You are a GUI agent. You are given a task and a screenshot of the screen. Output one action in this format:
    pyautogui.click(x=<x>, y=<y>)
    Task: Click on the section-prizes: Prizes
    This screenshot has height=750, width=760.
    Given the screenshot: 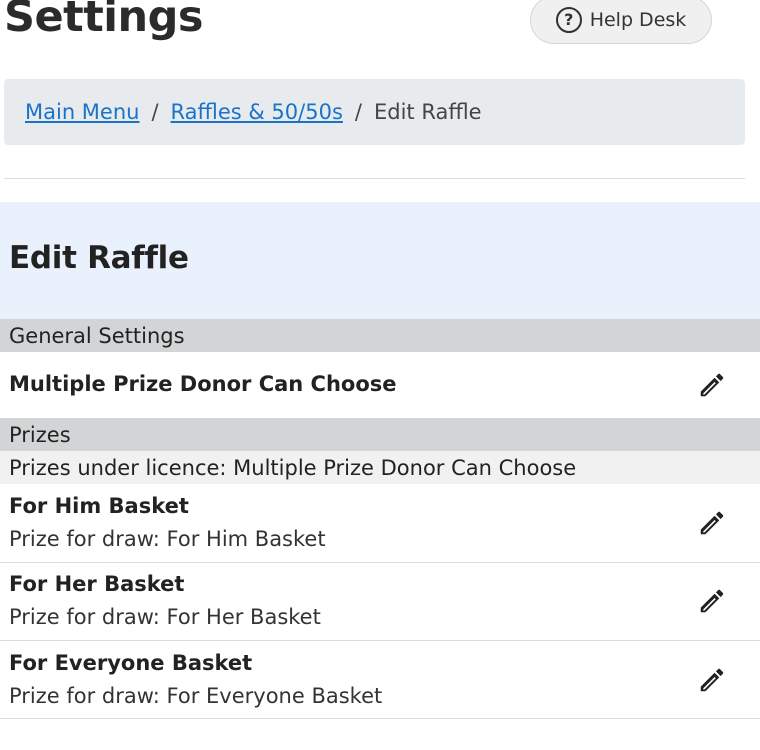 What is the action you would take?
    pyautogui.click(x=380, y=434)
    